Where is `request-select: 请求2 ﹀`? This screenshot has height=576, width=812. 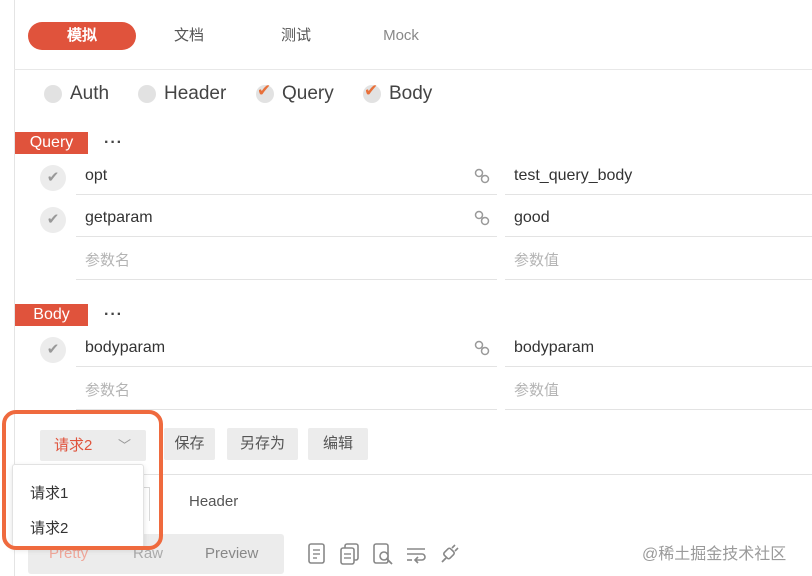 request-select: 请求2 ﹀ is located at coordinates (93, 445).